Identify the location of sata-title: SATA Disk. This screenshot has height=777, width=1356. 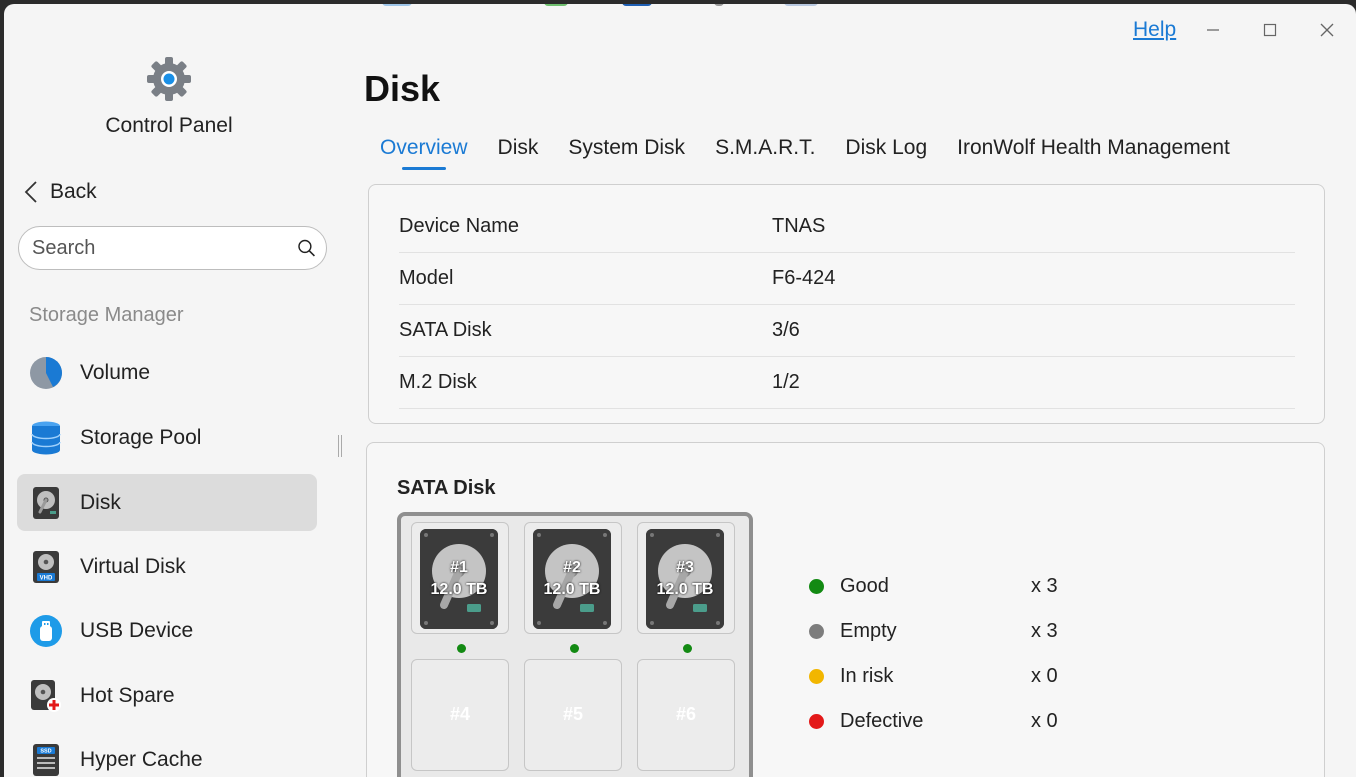
(446, 488).